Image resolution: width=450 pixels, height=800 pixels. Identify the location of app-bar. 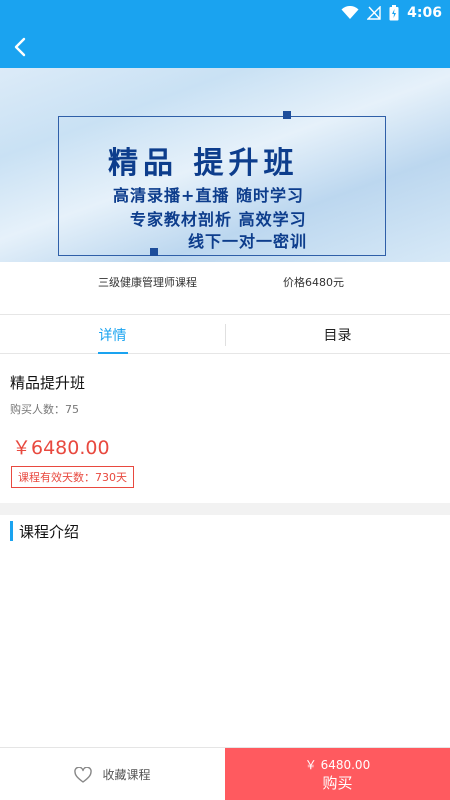
(225, 47).